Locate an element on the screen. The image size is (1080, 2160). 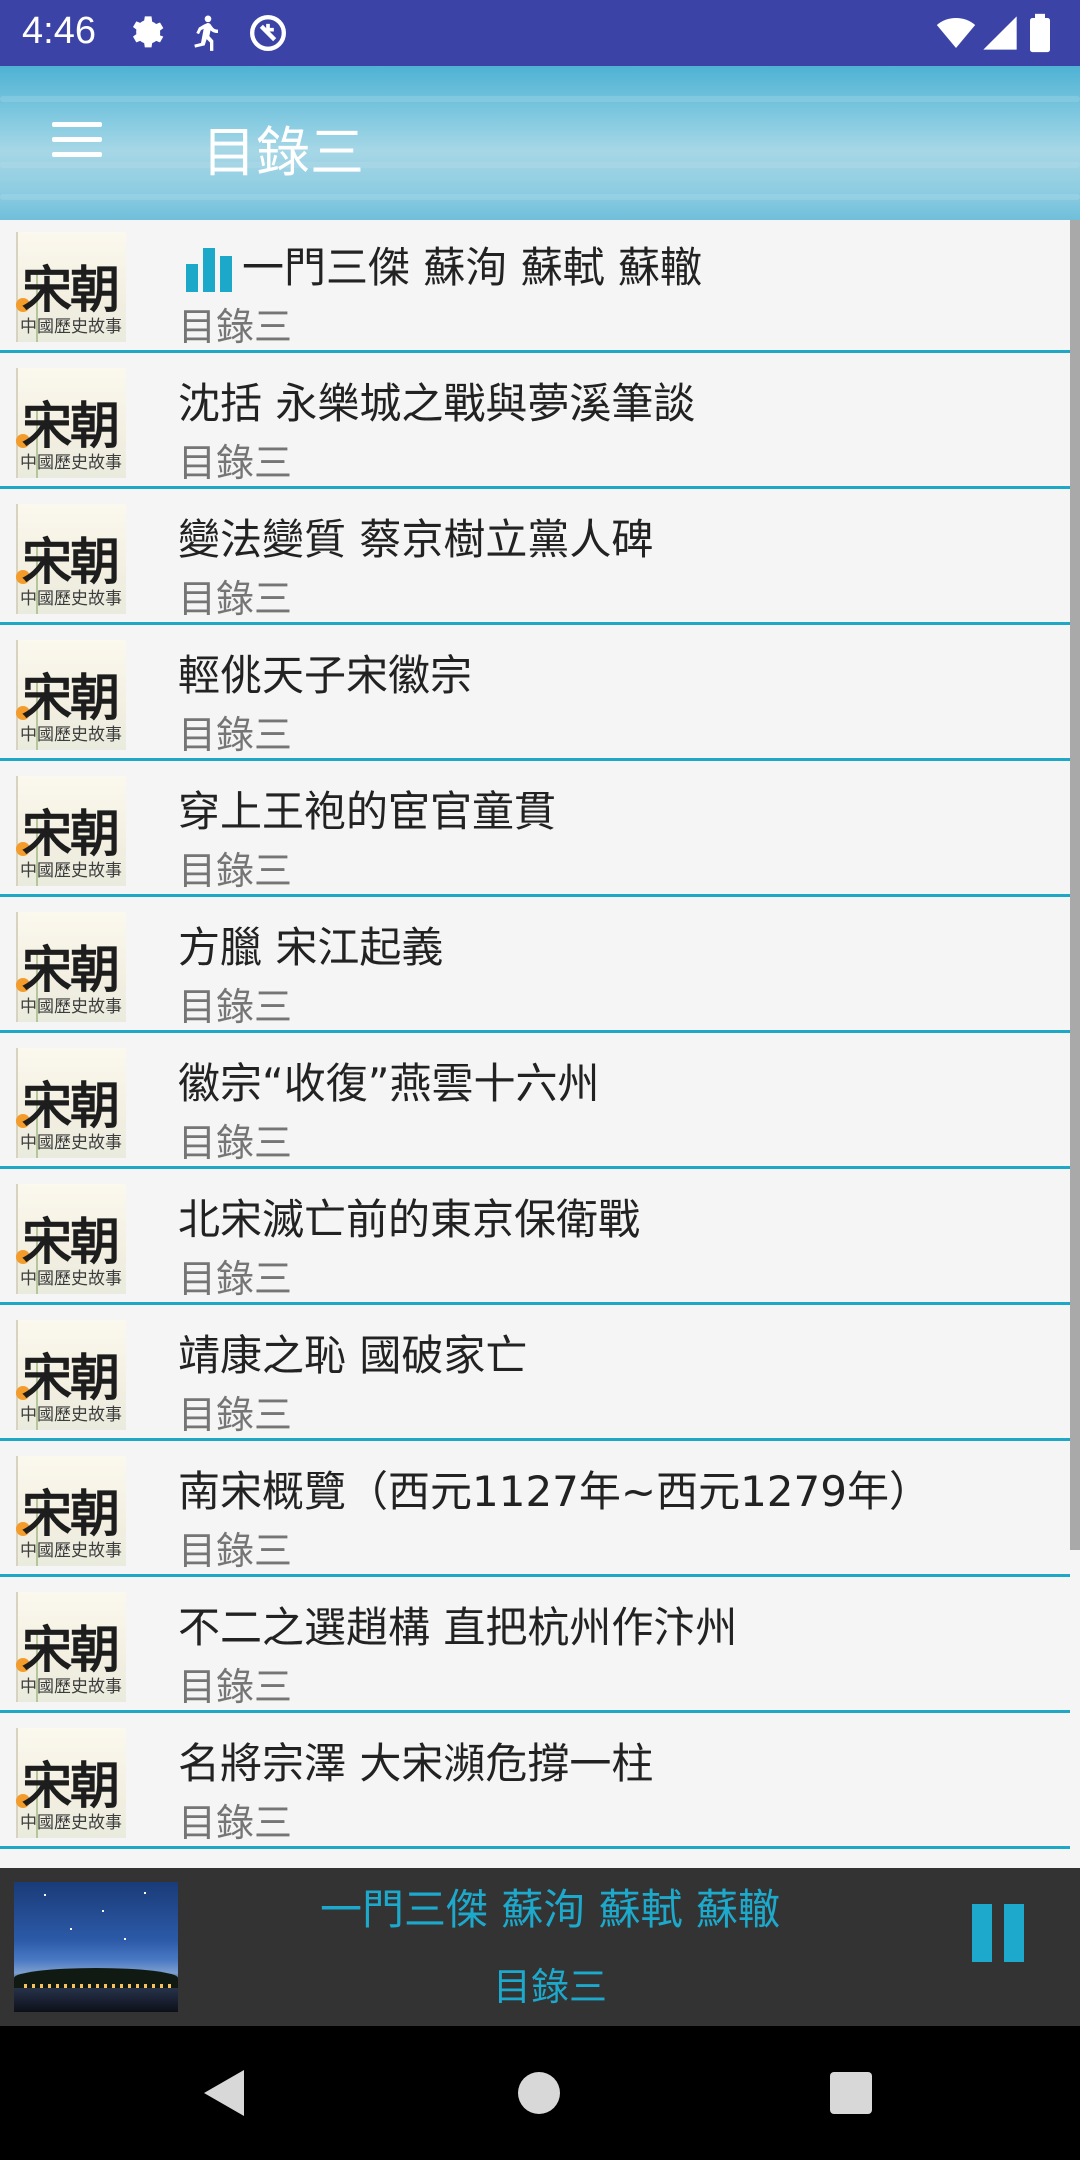
list-item: 宋朝 中國歷史故事 穿上王袍的宦官童貫目錄三 is located at coordinates (535, 830).